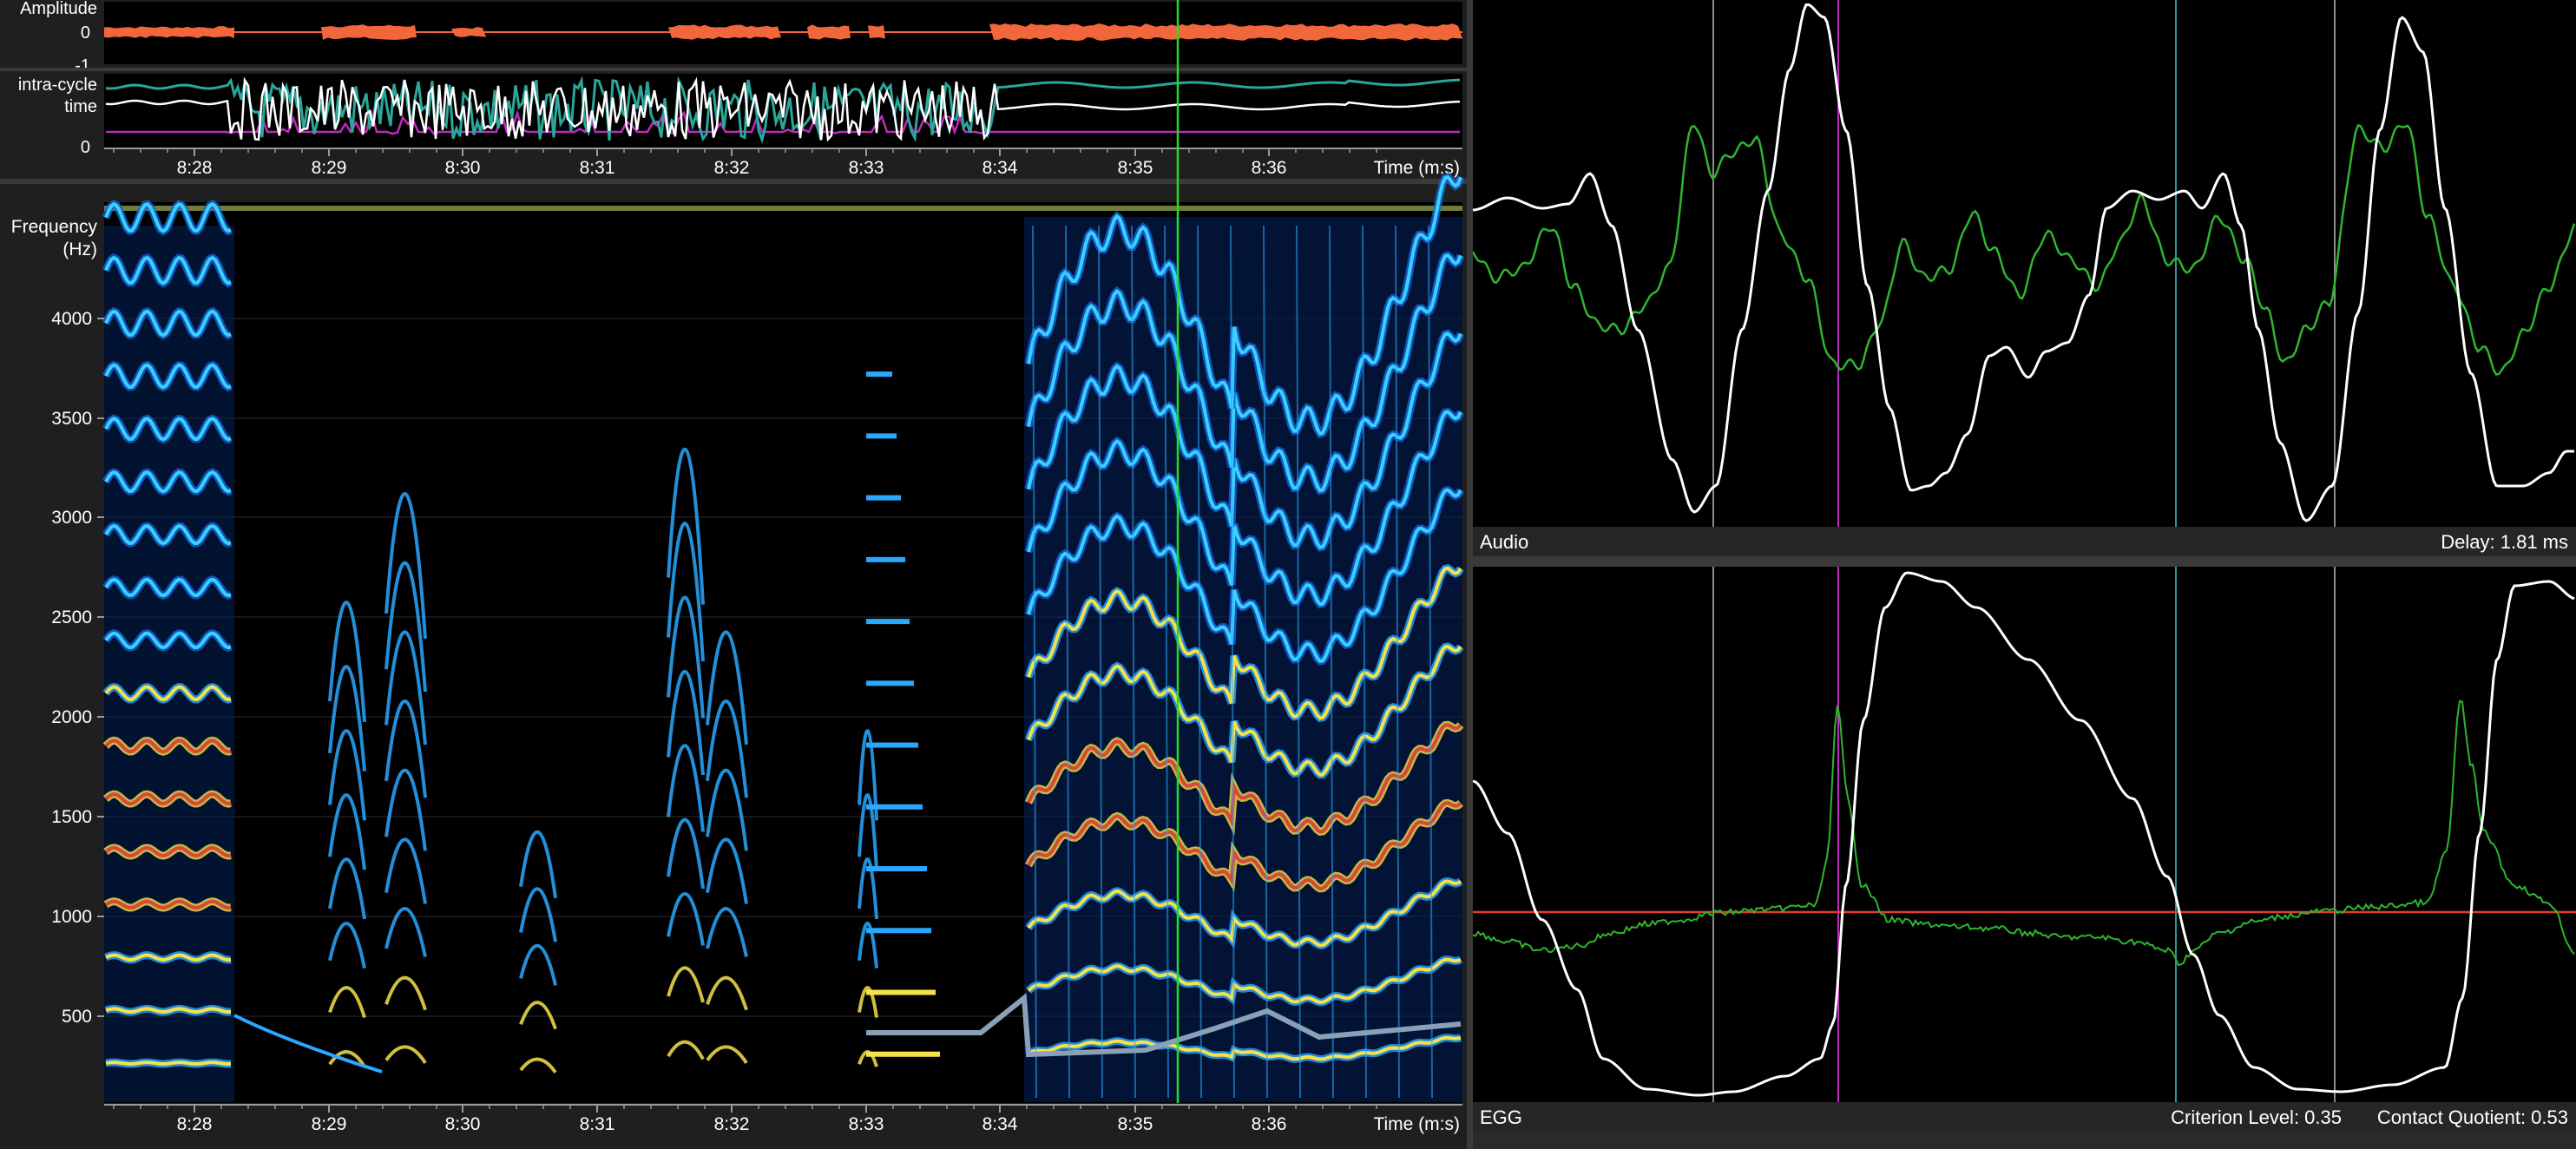  What do you see at coordinates (169, 664) in the screenshot?
I see `noise-floor` at bounding box center [169, 664].